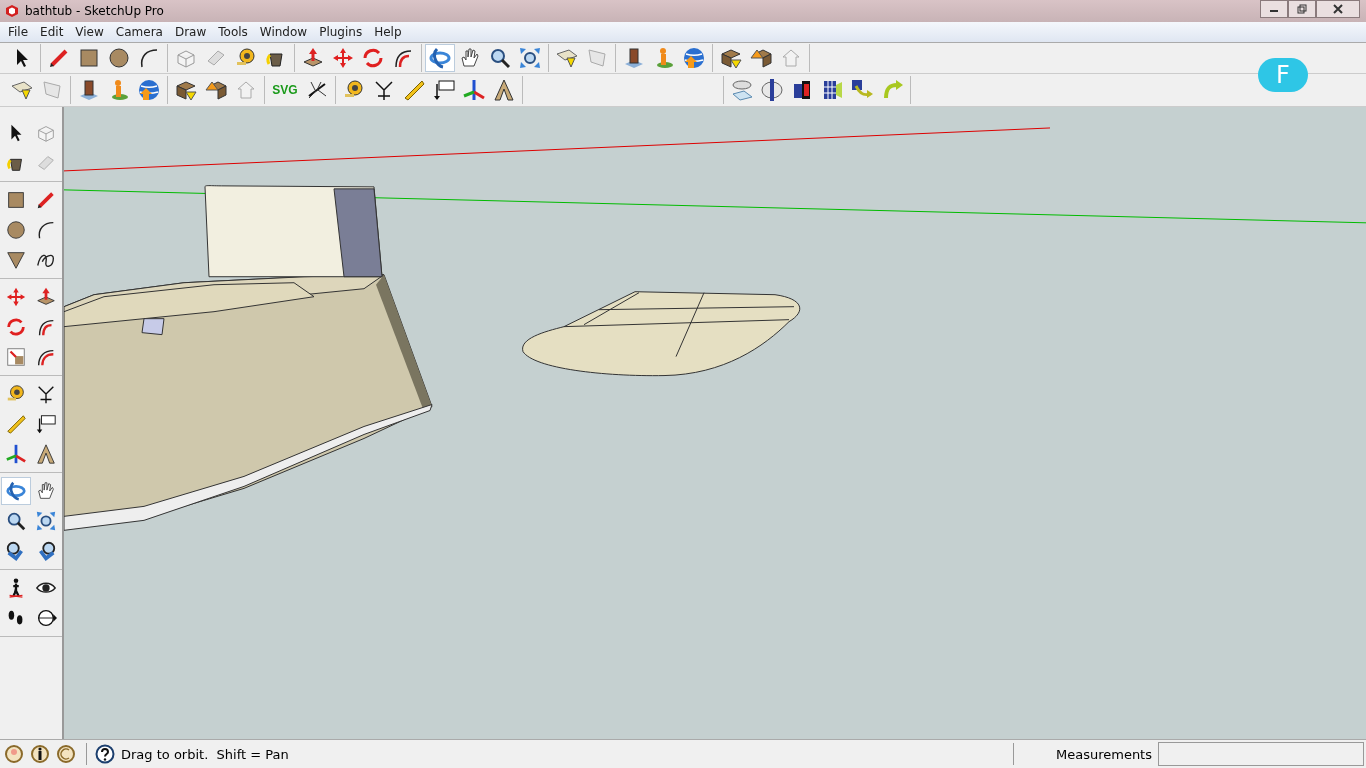  Describe the element at coordinates (283, 32) in the screenshot. I see `menu-item: Window` at that location.